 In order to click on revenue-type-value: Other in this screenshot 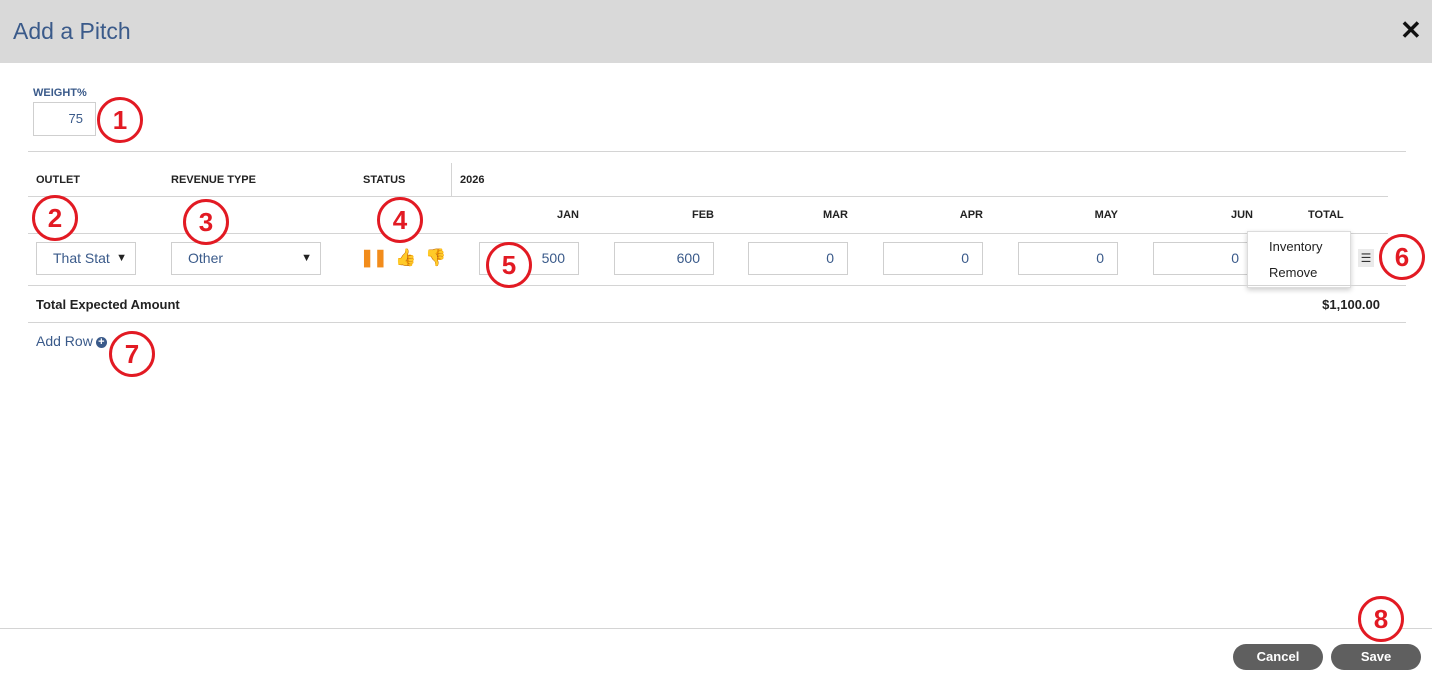, I will do `click(206, 258)`.